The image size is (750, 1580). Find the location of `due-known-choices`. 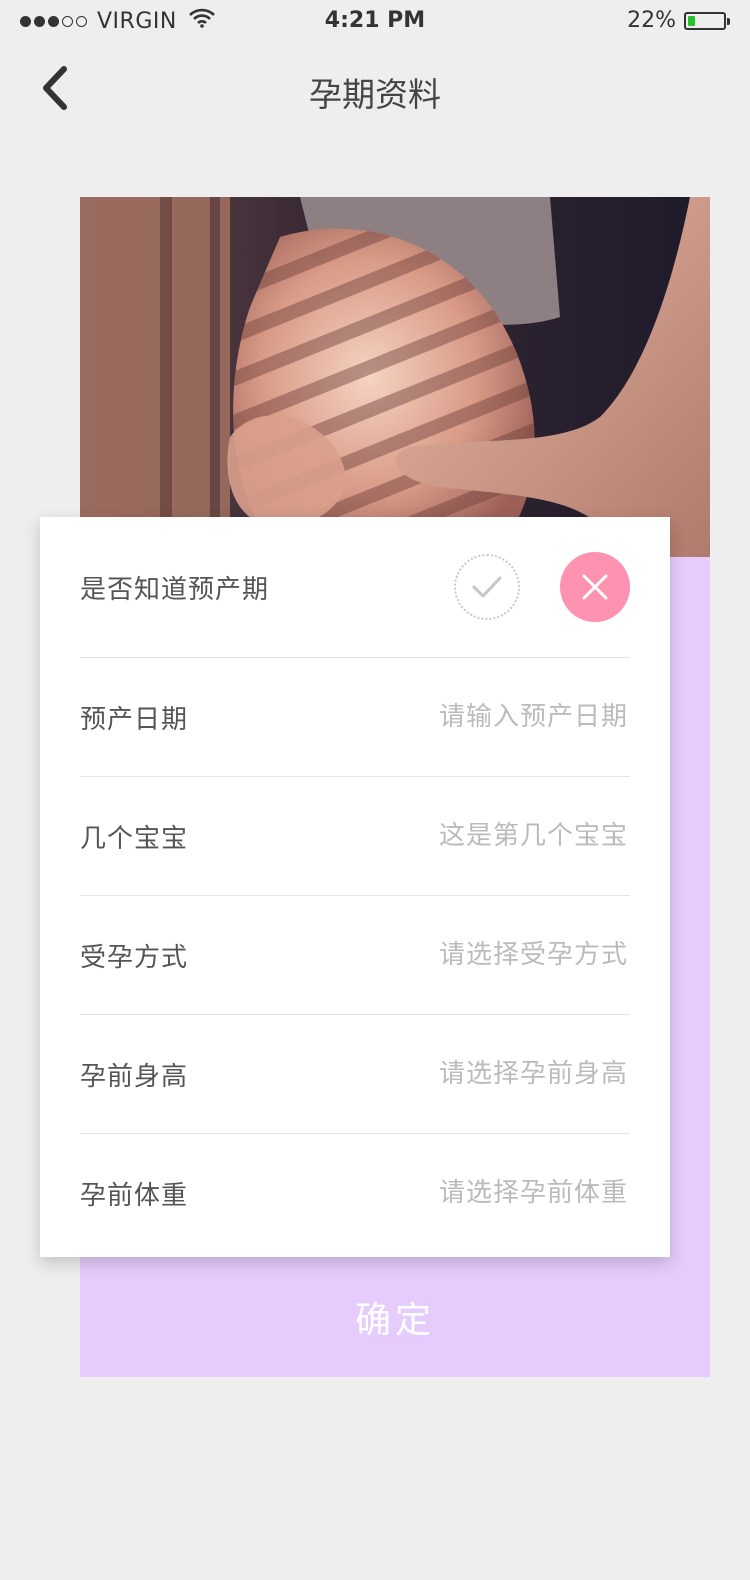

due-known-choices is located at coordinates (542, 587).